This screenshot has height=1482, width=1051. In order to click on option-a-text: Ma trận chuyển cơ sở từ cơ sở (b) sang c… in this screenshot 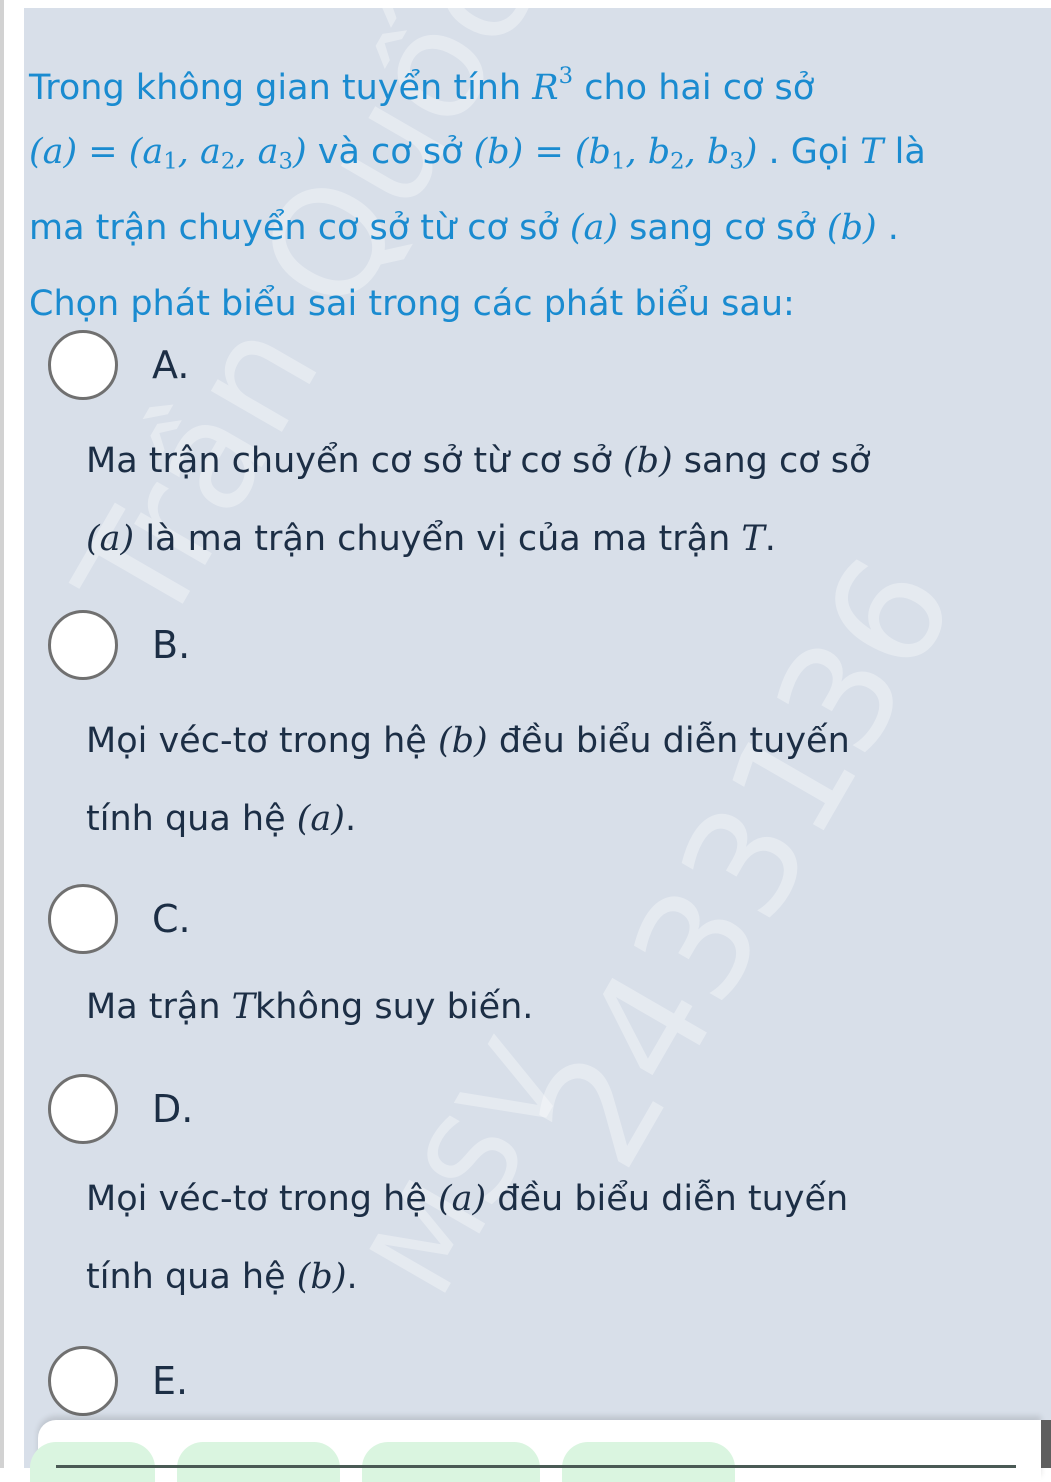, I will do `click(478, 500)`.